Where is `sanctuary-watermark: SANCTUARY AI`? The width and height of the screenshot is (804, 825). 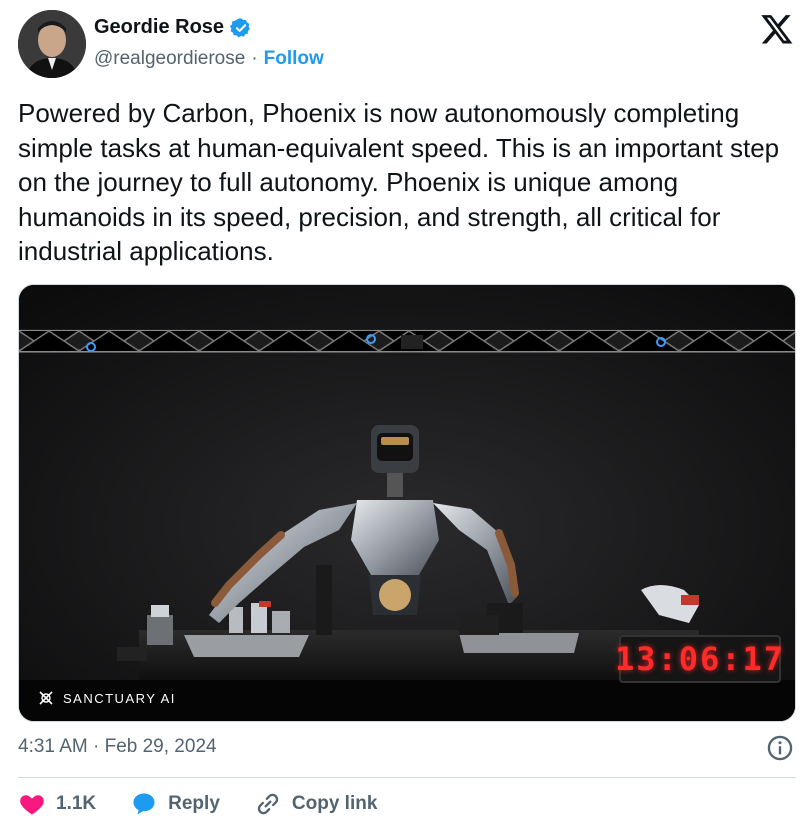
sanctuary-watermark: SANCTUARY AI is located at coordinates (106, 698).